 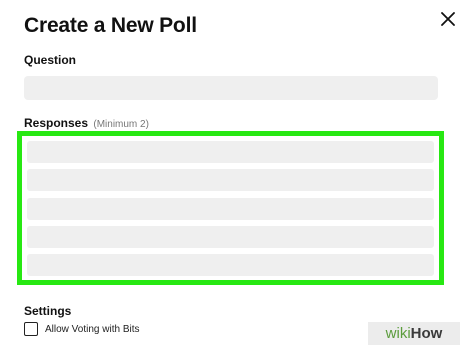 I want to click on wikihow-watermark: wiki How, so click(x=414, y=333).